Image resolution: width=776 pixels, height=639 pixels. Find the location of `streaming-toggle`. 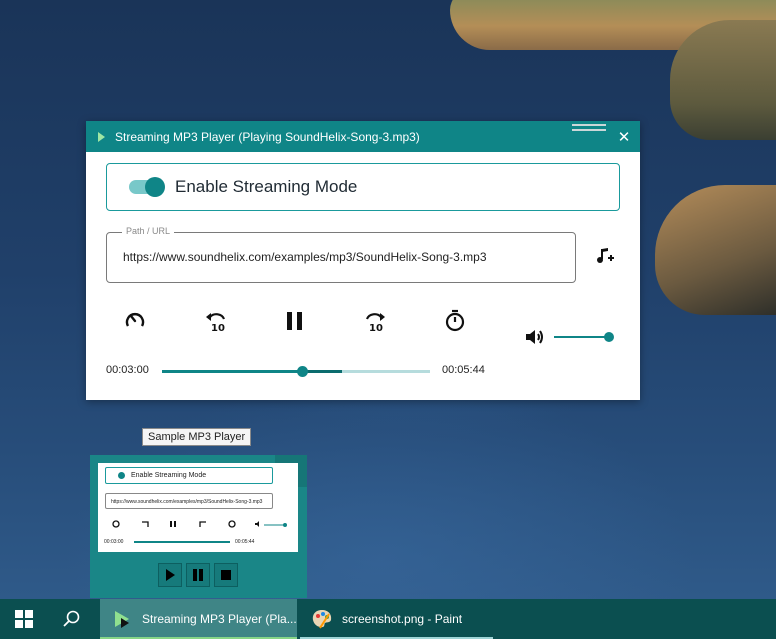

streaming-toggle is located at coordinates (147, 187).